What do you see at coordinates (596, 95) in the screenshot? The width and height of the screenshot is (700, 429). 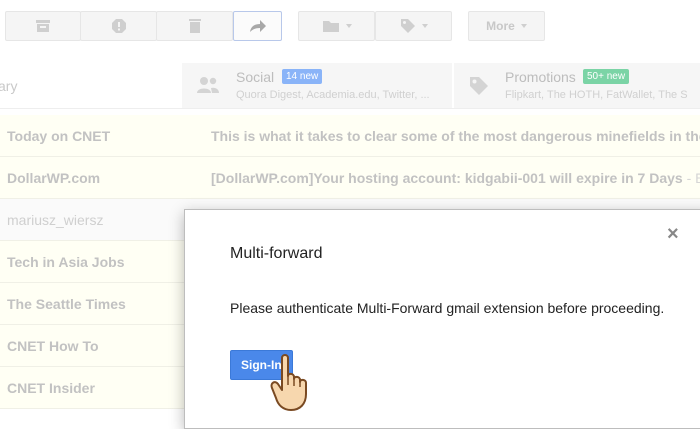 I see `tab-promotions-snippet: Flipkart, The HOTH, FatWallet, The S` at bounding box center [596, 95].